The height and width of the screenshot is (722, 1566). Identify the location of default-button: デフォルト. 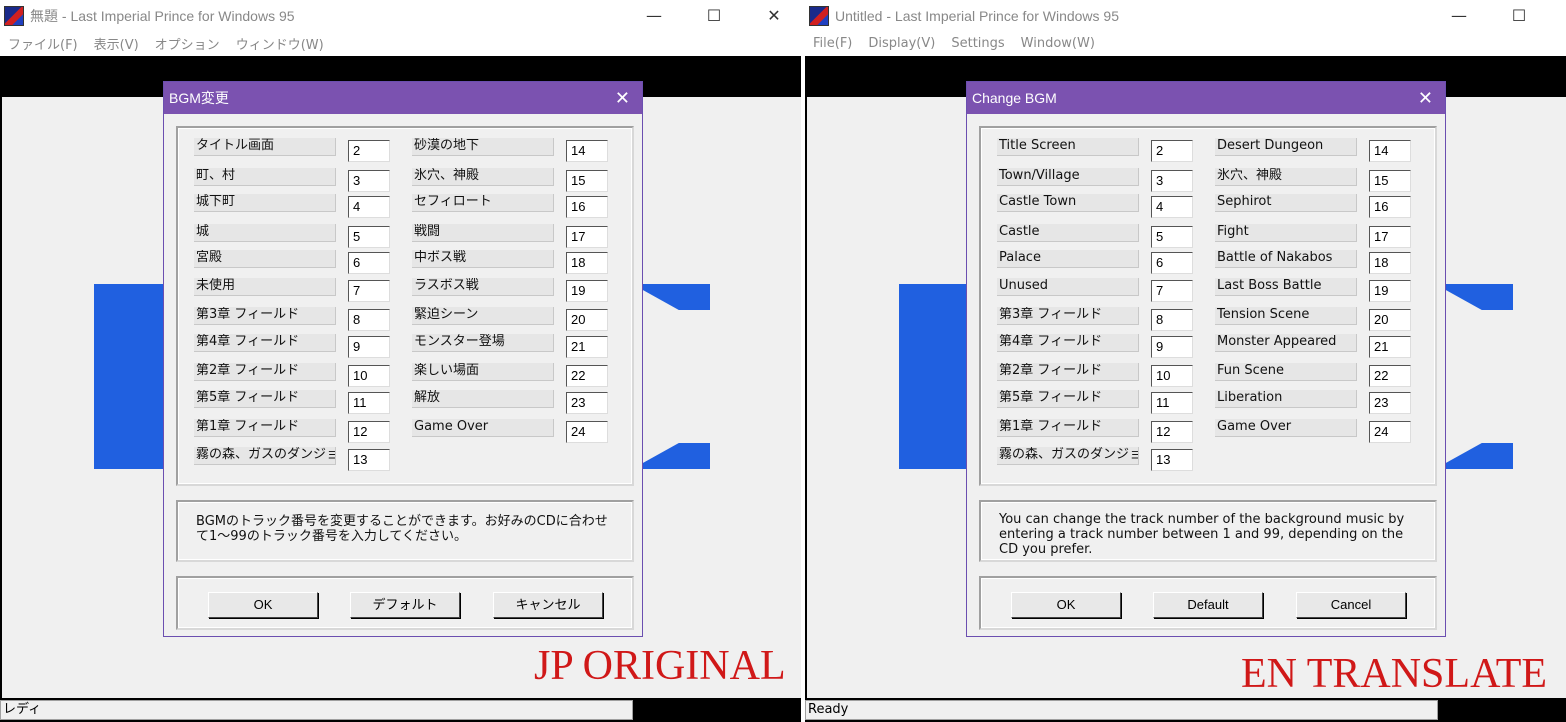
(405, 605).